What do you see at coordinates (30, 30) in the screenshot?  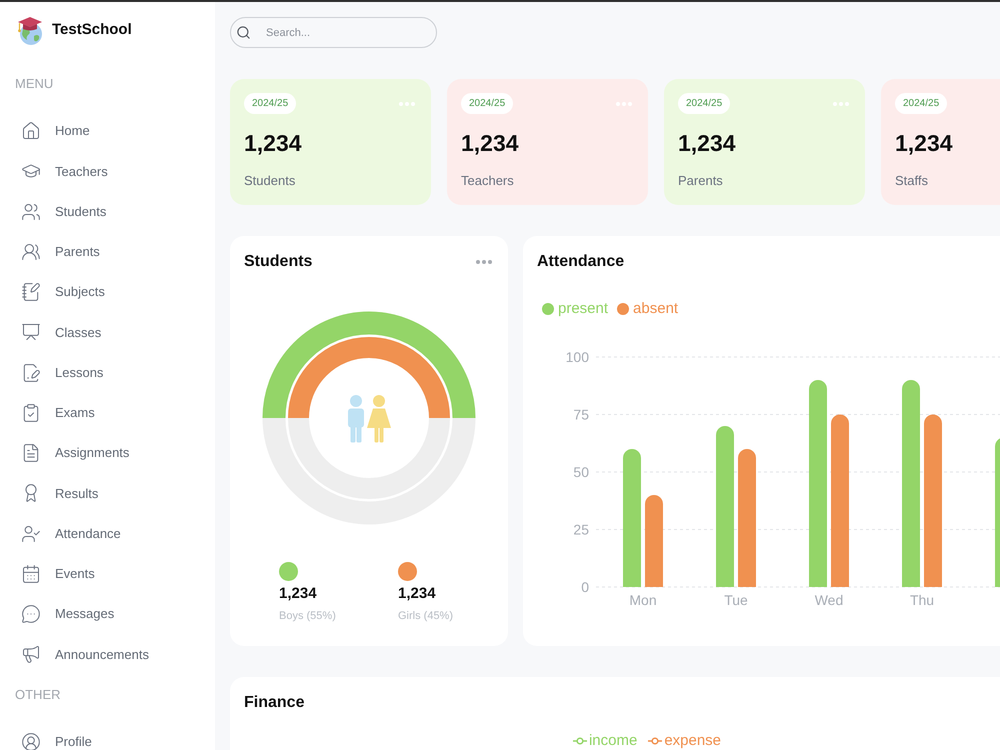 I see `globe-logo-icon` at bounding box center [30, 30].